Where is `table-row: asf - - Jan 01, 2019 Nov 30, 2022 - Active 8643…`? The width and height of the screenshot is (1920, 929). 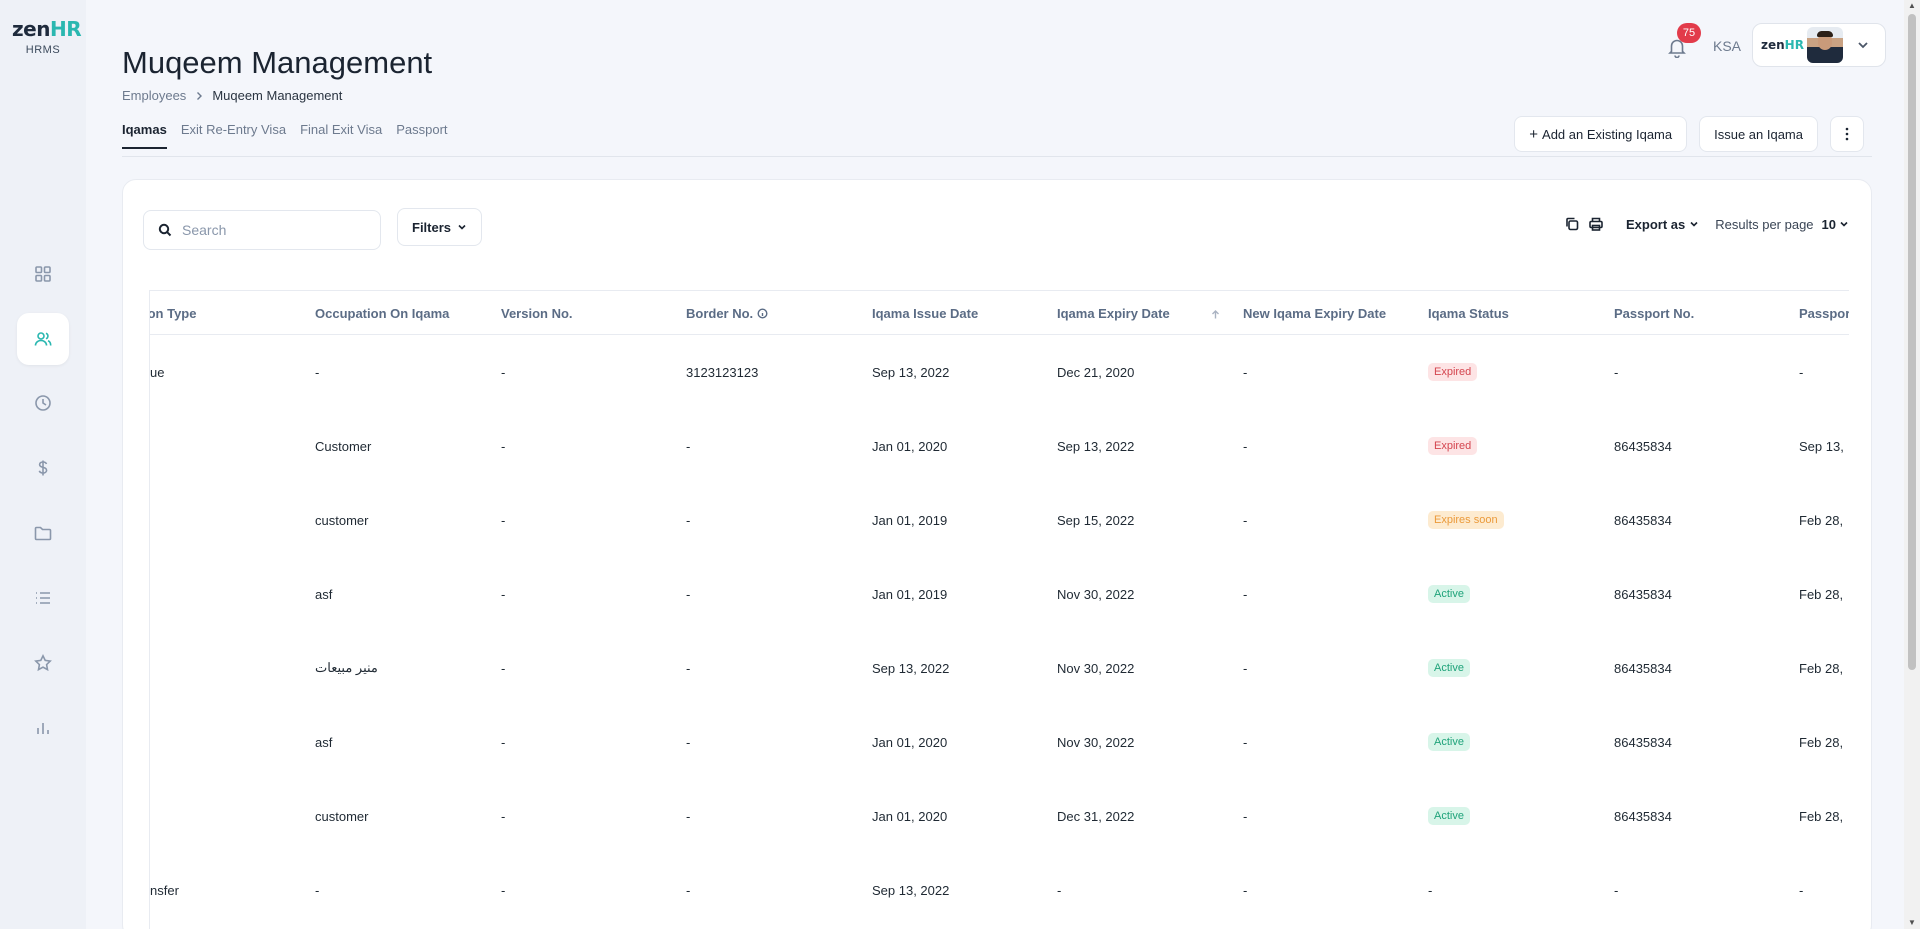 table-row: asf - - Jan 01, 2019 Nov 30, 2022 - Active 8643… is located at coordinates (999, 594).